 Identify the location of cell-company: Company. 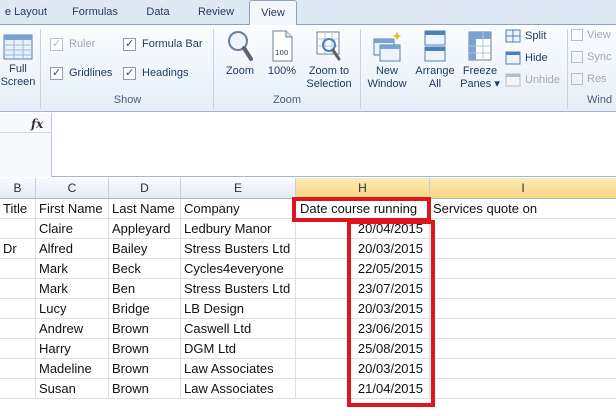
(238, 209).